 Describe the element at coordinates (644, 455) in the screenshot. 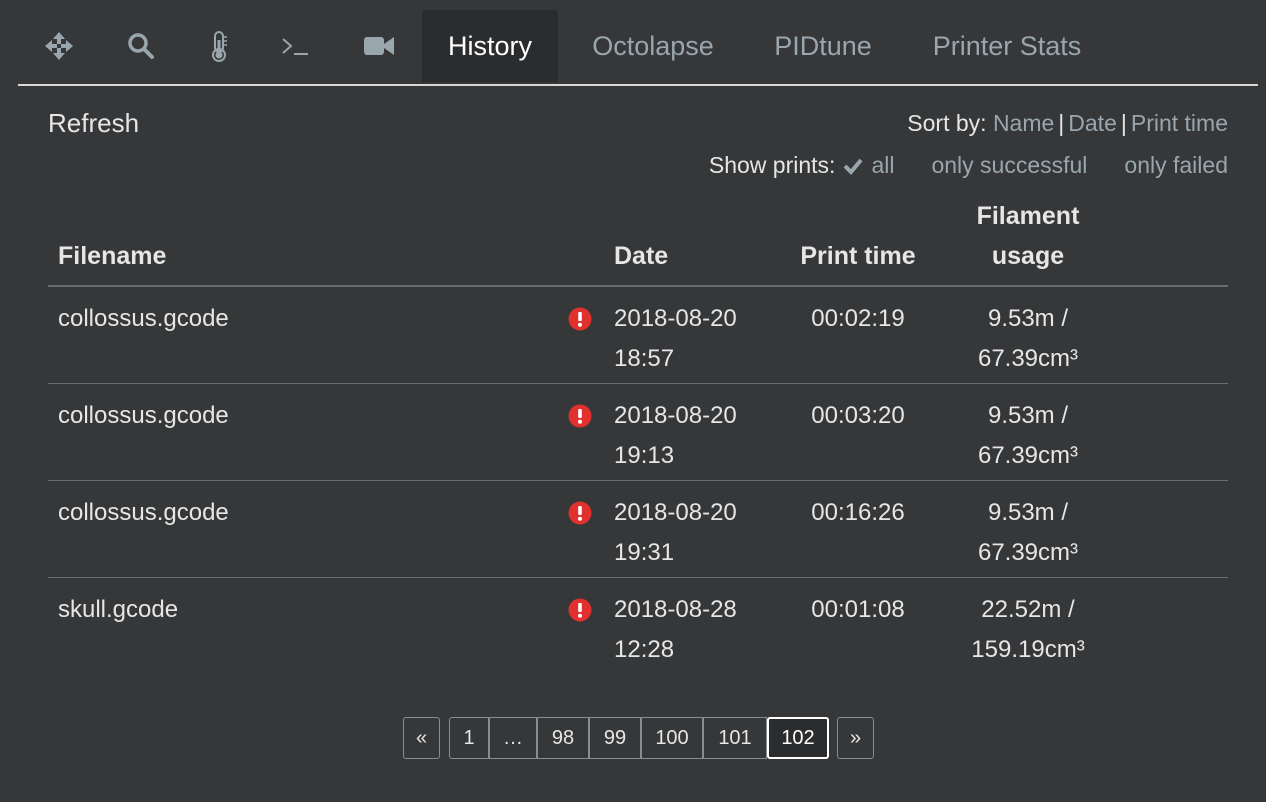

I see `row-date-time: 19:13` at that location.